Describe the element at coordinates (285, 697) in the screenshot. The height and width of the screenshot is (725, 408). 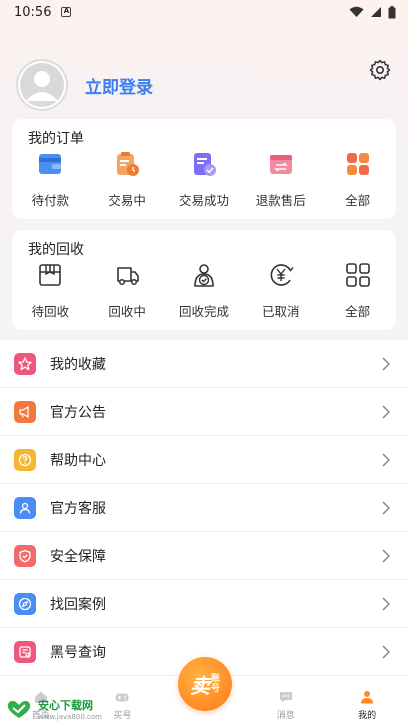
I see `message-icon` at that location.